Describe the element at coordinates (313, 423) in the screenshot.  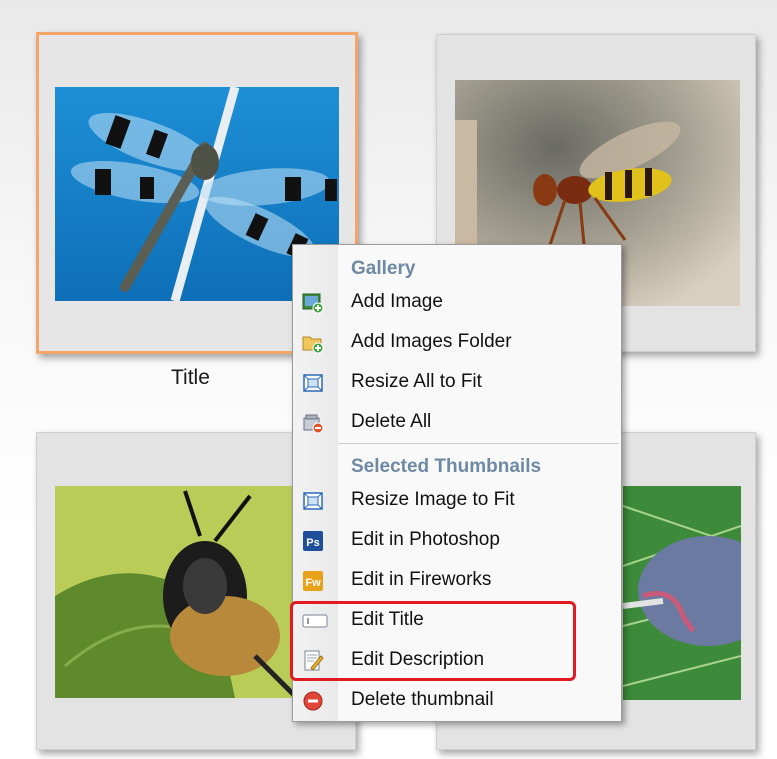
I see `delete-all-icon` at that location.